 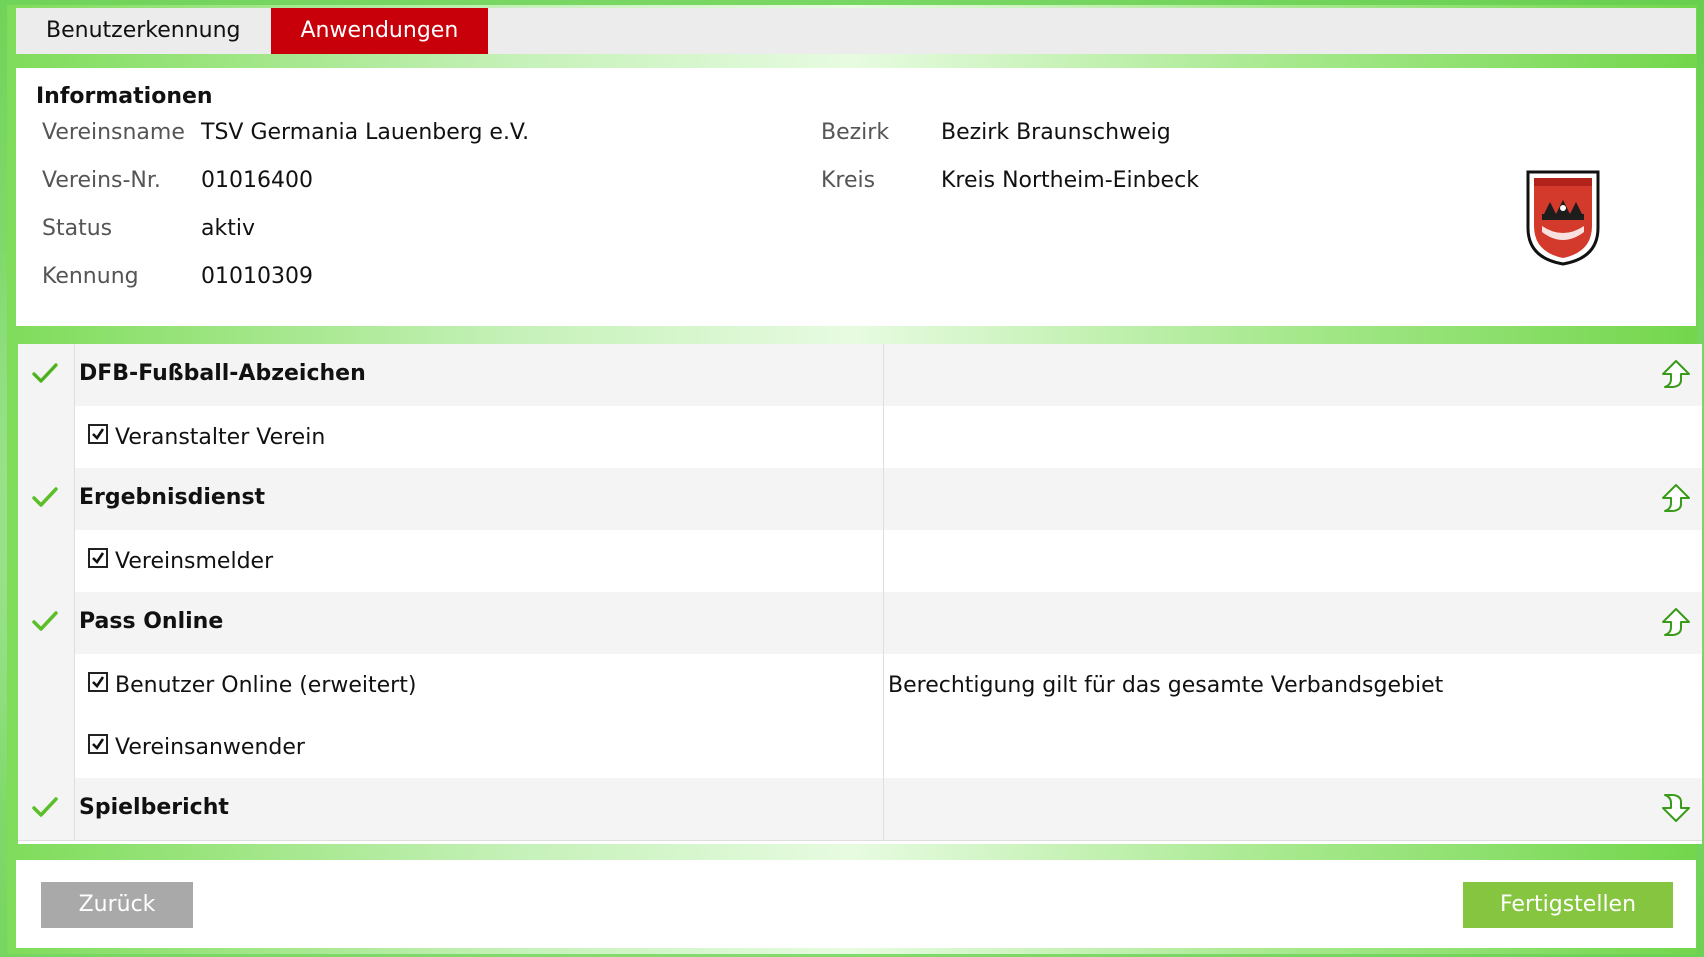 I want to click on cell-main: Ergebnisdienst, so click(x=479, y=499).